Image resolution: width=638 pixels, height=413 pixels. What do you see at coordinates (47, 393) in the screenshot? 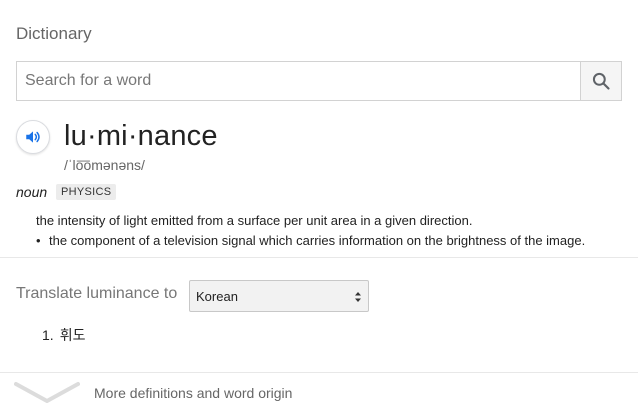
I see `chevron-down-icon` at bounding box center [47, 393].